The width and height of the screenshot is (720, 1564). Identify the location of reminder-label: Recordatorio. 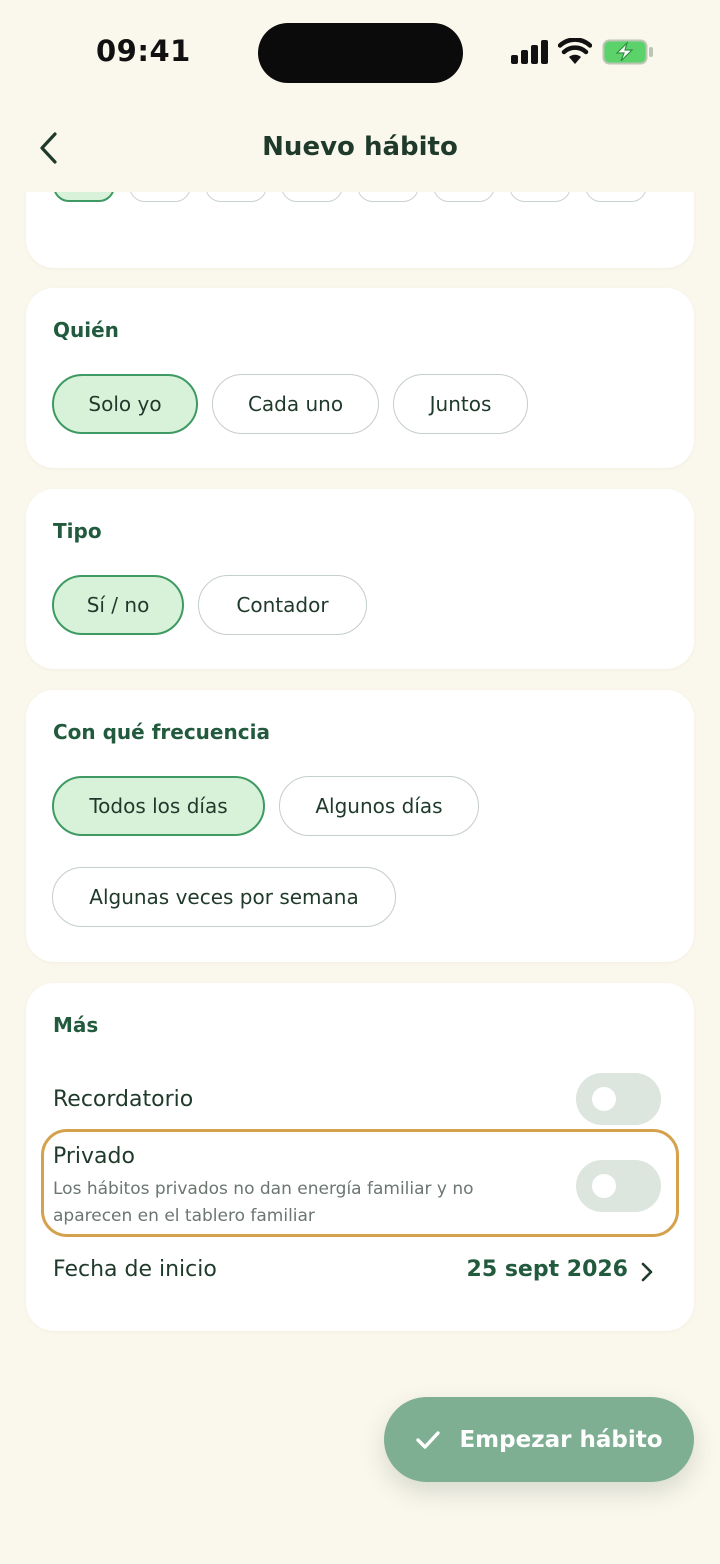
(123, 1099).